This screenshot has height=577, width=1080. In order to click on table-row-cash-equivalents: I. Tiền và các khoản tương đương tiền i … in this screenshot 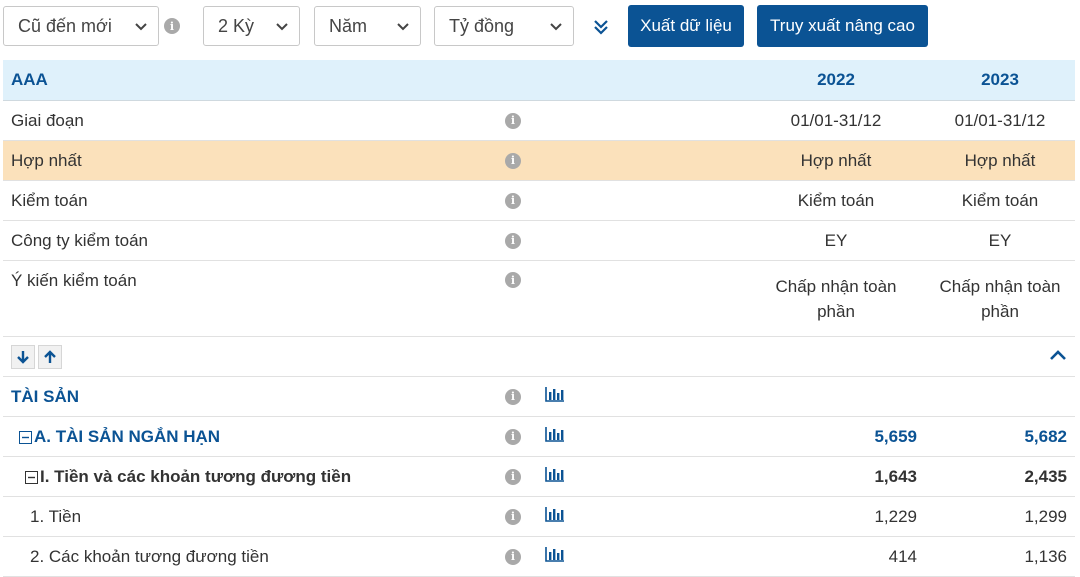, I will do `click(539, 476)`.